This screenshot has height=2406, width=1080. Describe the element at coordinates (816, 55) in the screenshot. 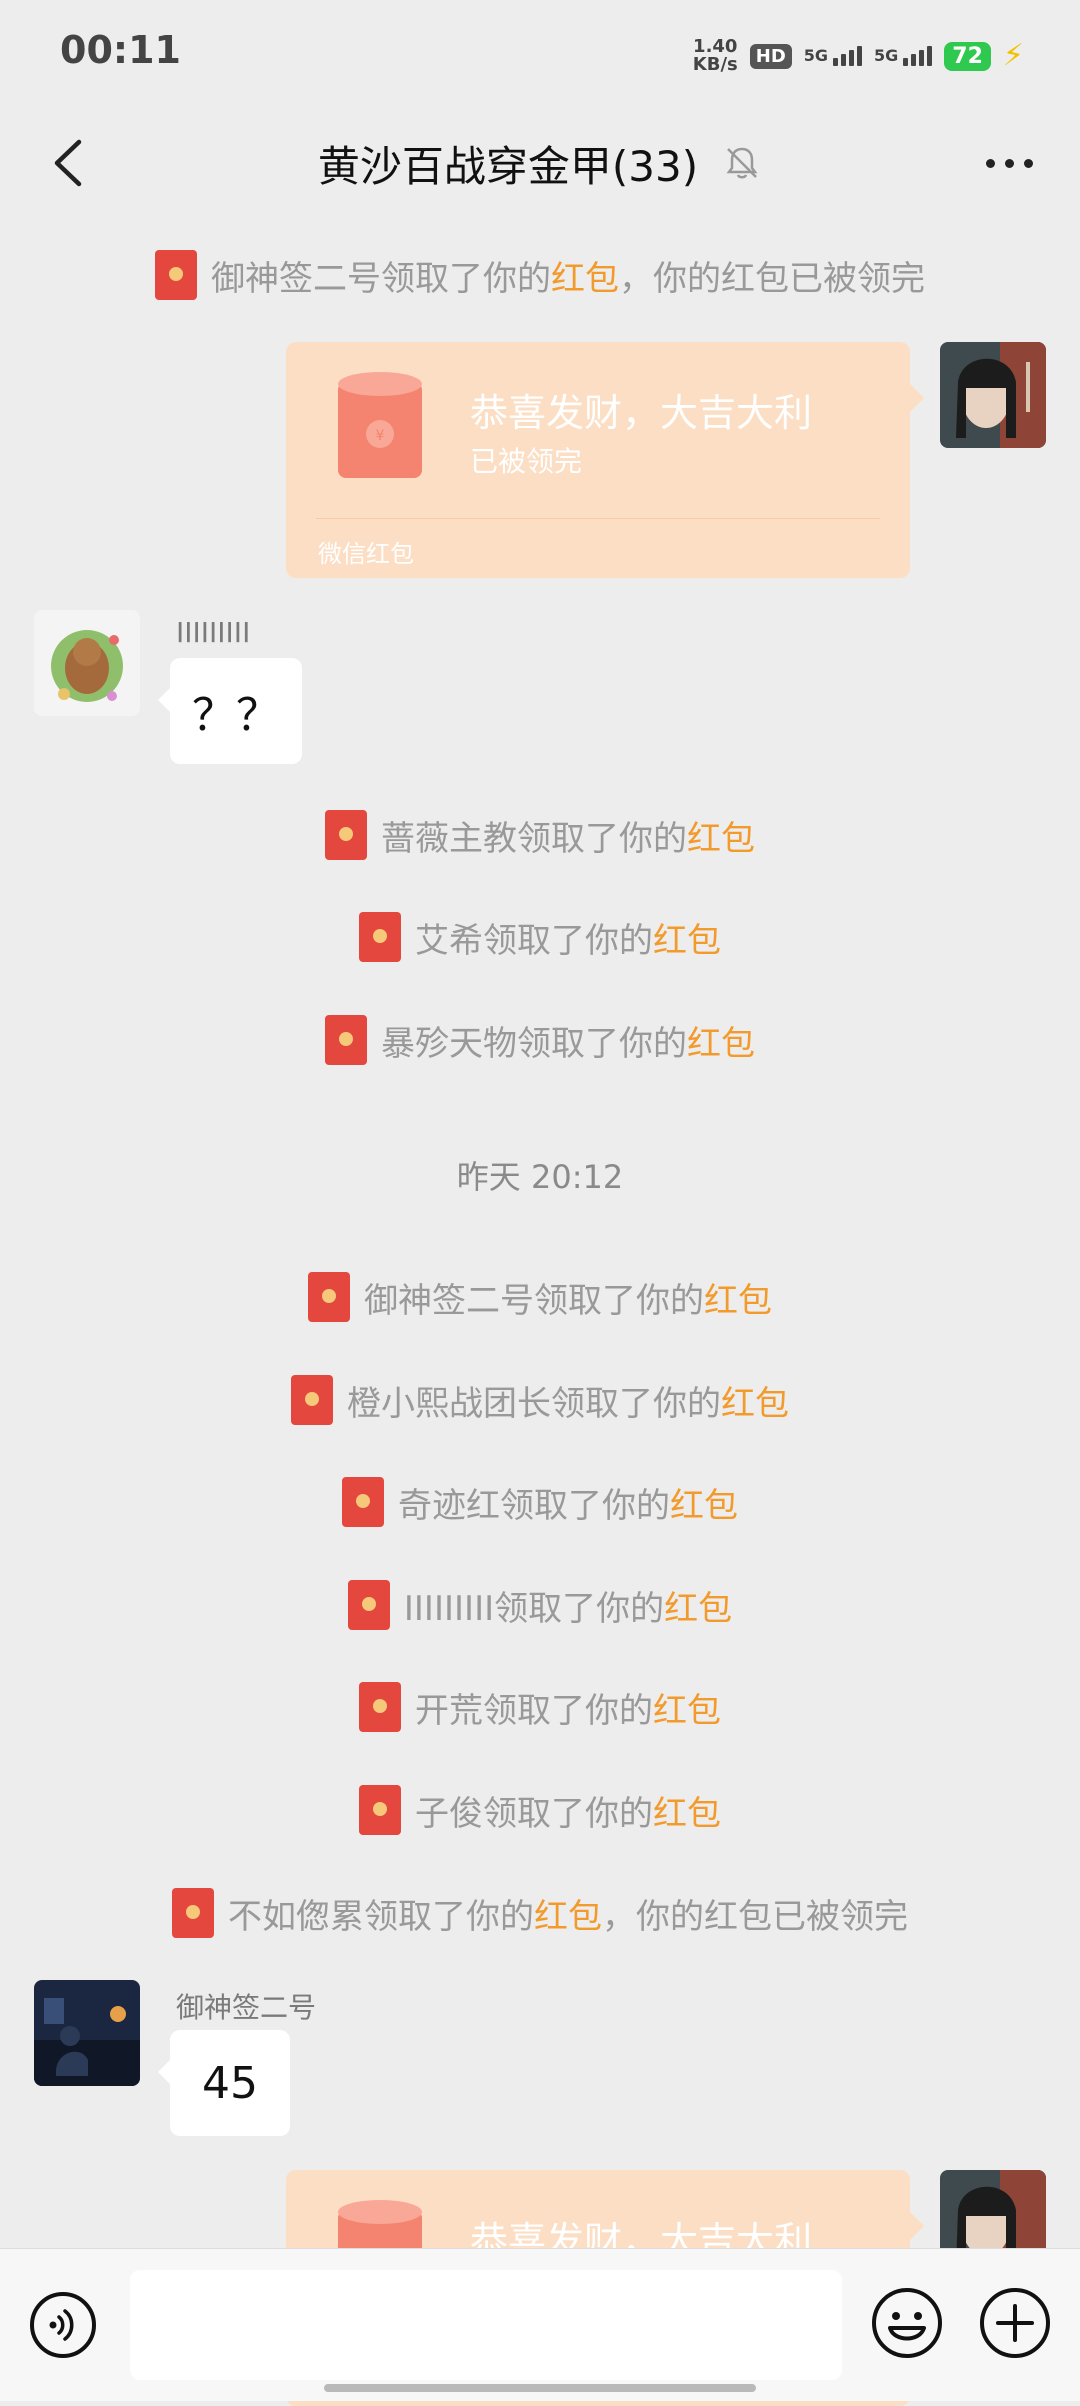

I see `signal-label: 5G` at that location.